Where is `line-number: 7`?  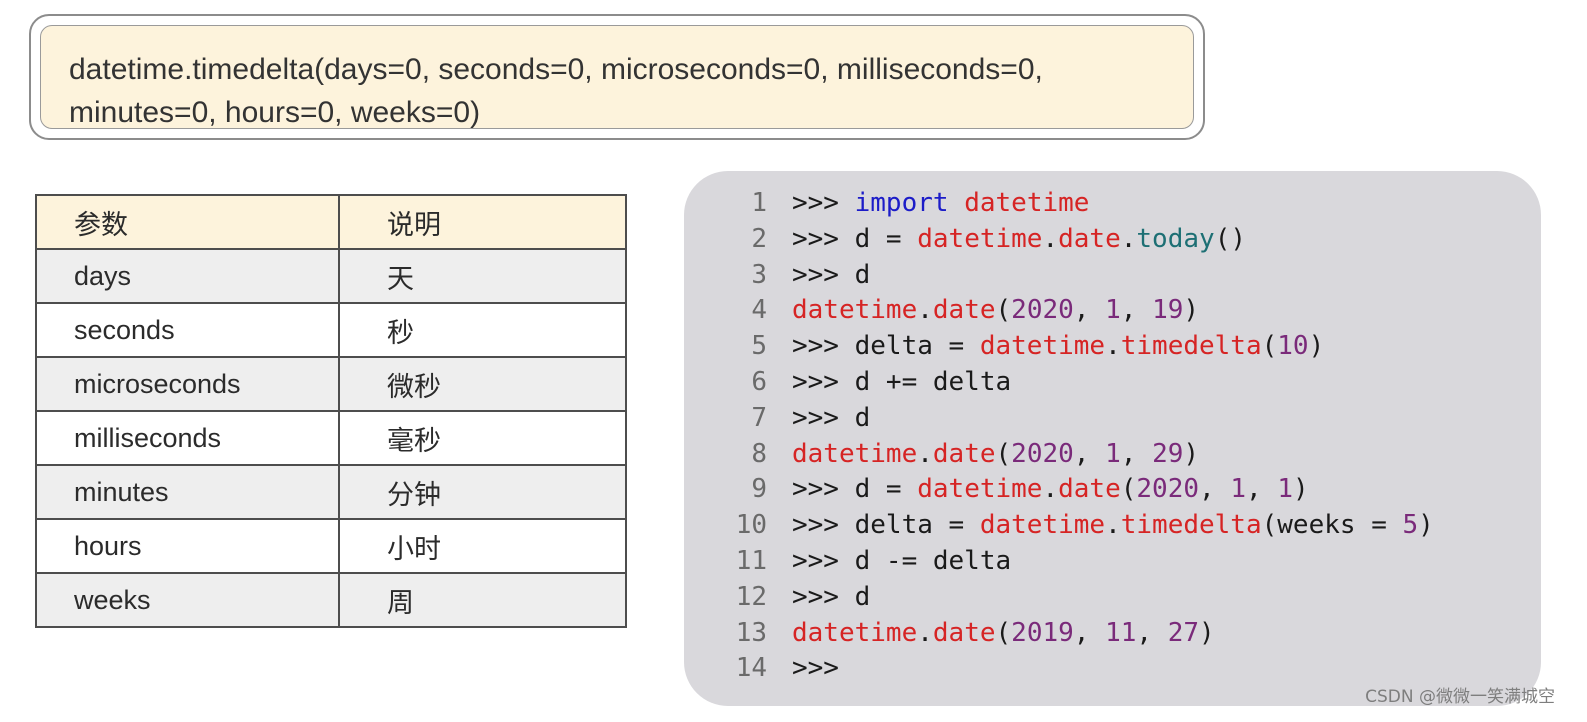 line-number: 7 is located at coordinates (759, 417).